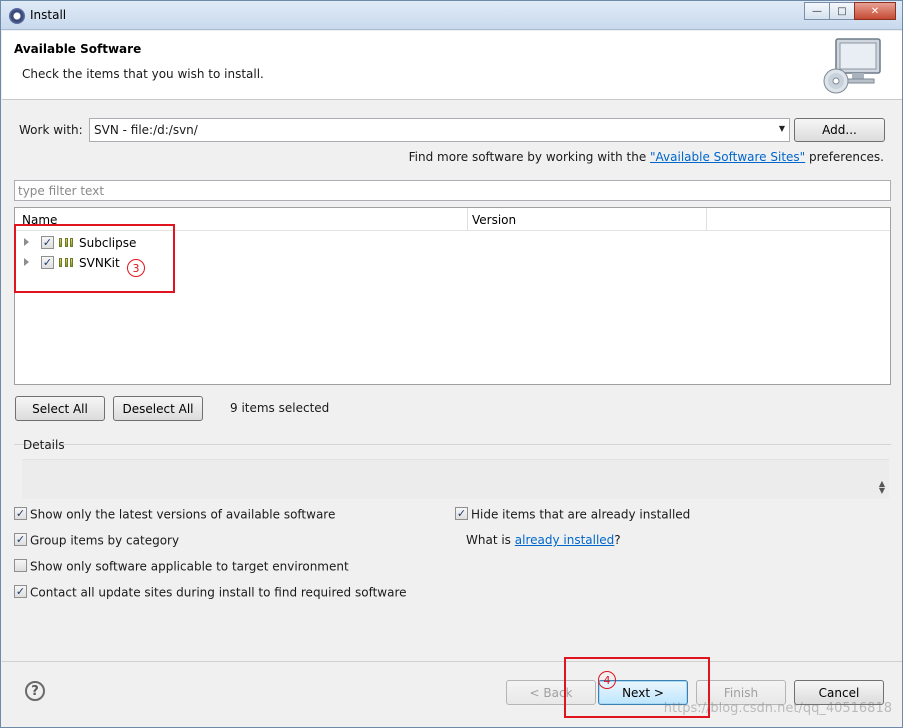  What do you see at coordinates (158, 408) in the screenshot?
I see `deselect-all-button: Deselect All` at bounding box center [158, 408].